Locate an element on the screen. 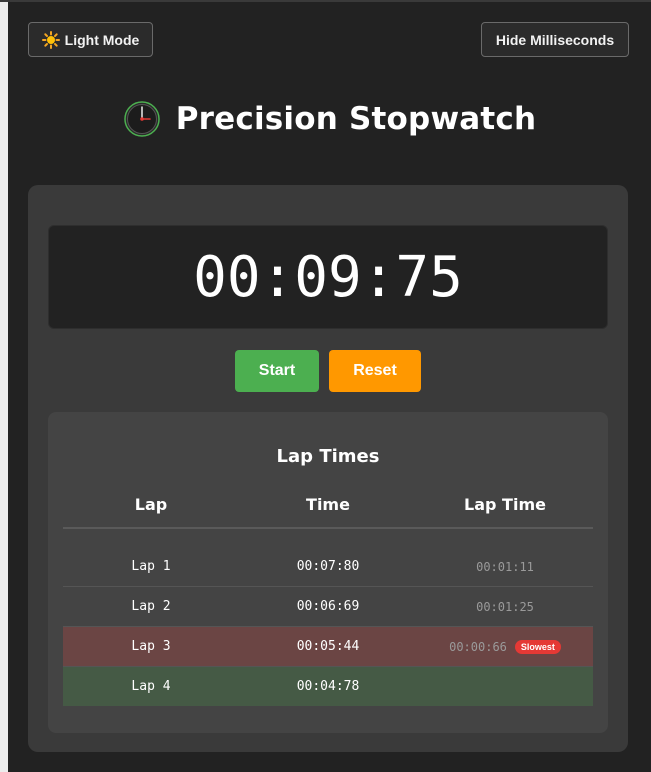 The width and height of the screenshot is (651, 772). lap-split-cell: 00:00:66 Slowest is located at coordinates (505, 646).